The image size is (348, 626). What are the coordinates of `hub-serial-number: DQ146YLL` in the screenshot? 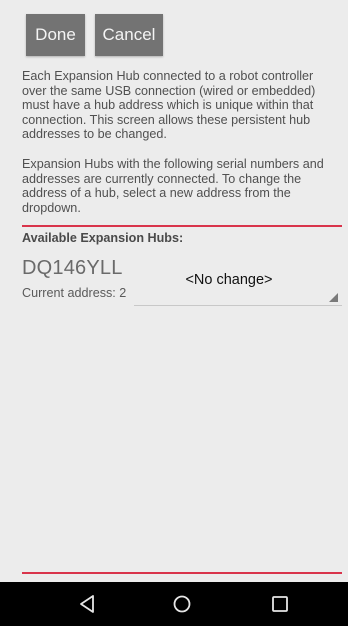 It's located at (72, 268).